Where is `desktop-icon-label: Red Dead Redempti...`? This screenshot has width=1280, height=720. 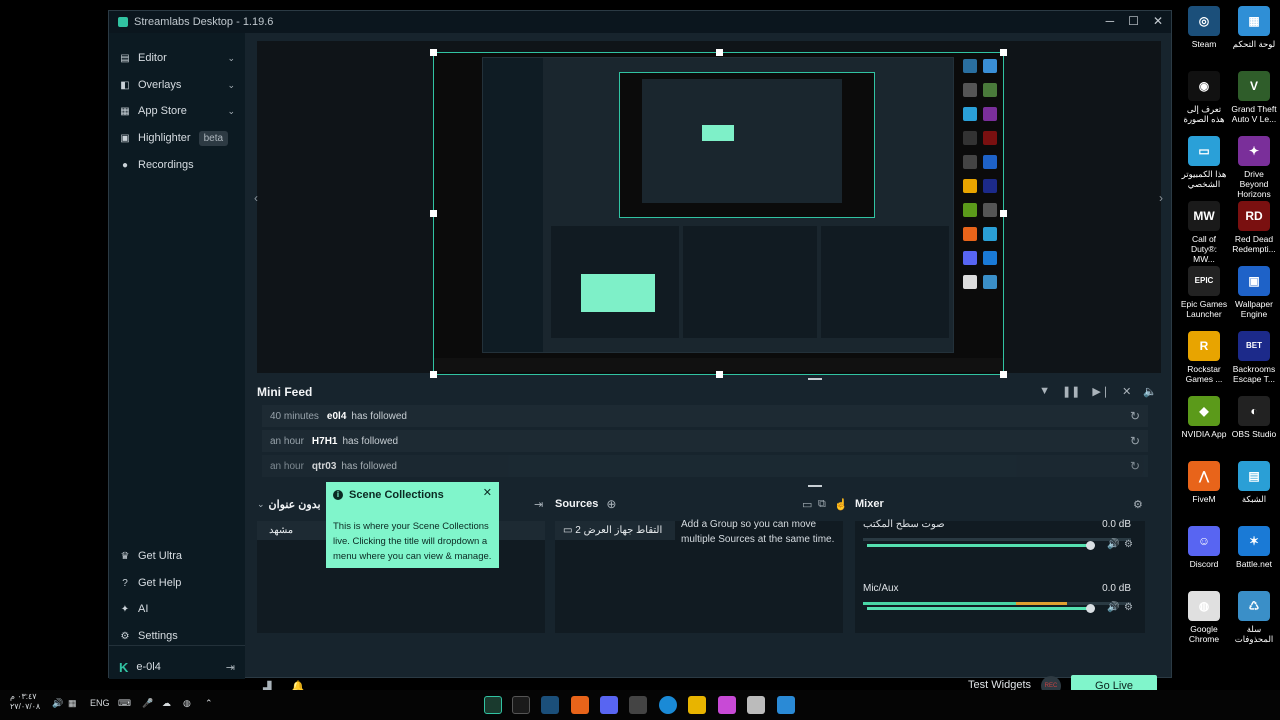
desktop-icon-label: Red Dead Redempti... is located at coordinates (1254, 244).